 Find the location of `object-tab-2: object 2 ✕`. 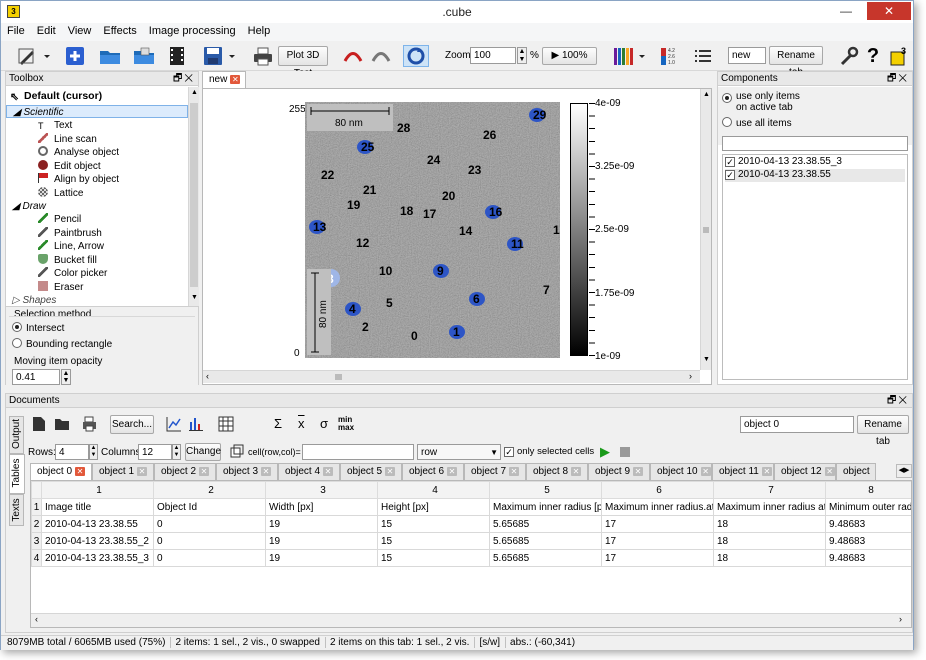

object-tab-2: object 2 ✕ is located at coordinates (185, 471).